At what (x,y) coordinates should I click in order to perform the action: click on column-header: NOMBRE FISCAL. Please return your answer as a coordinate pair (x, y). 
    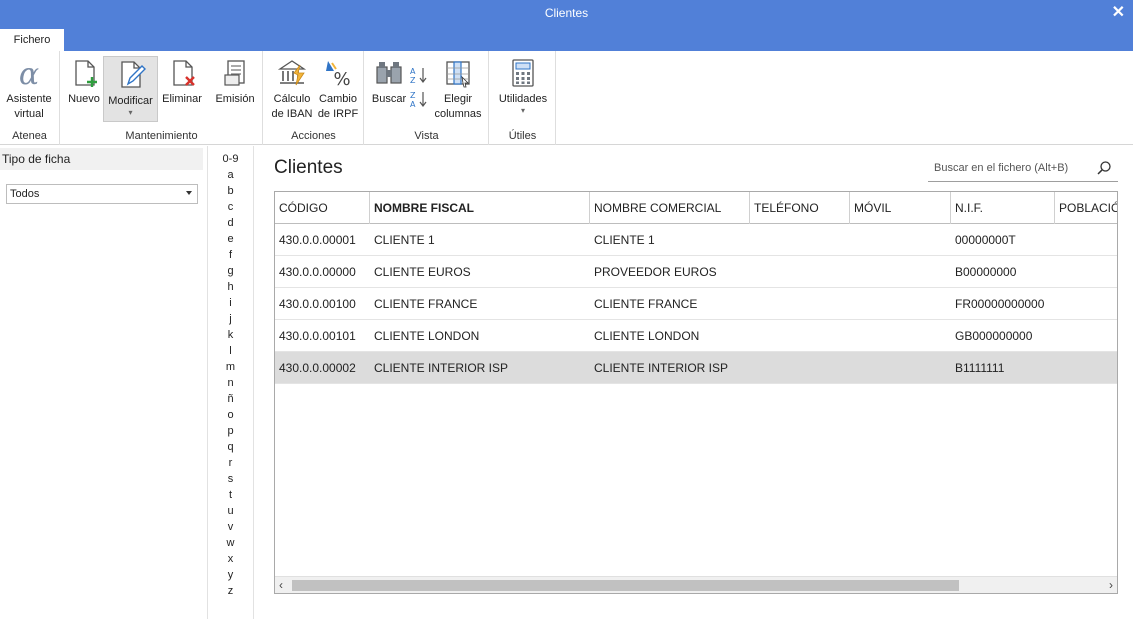
    Looking at the image, I should click on (480, 208).